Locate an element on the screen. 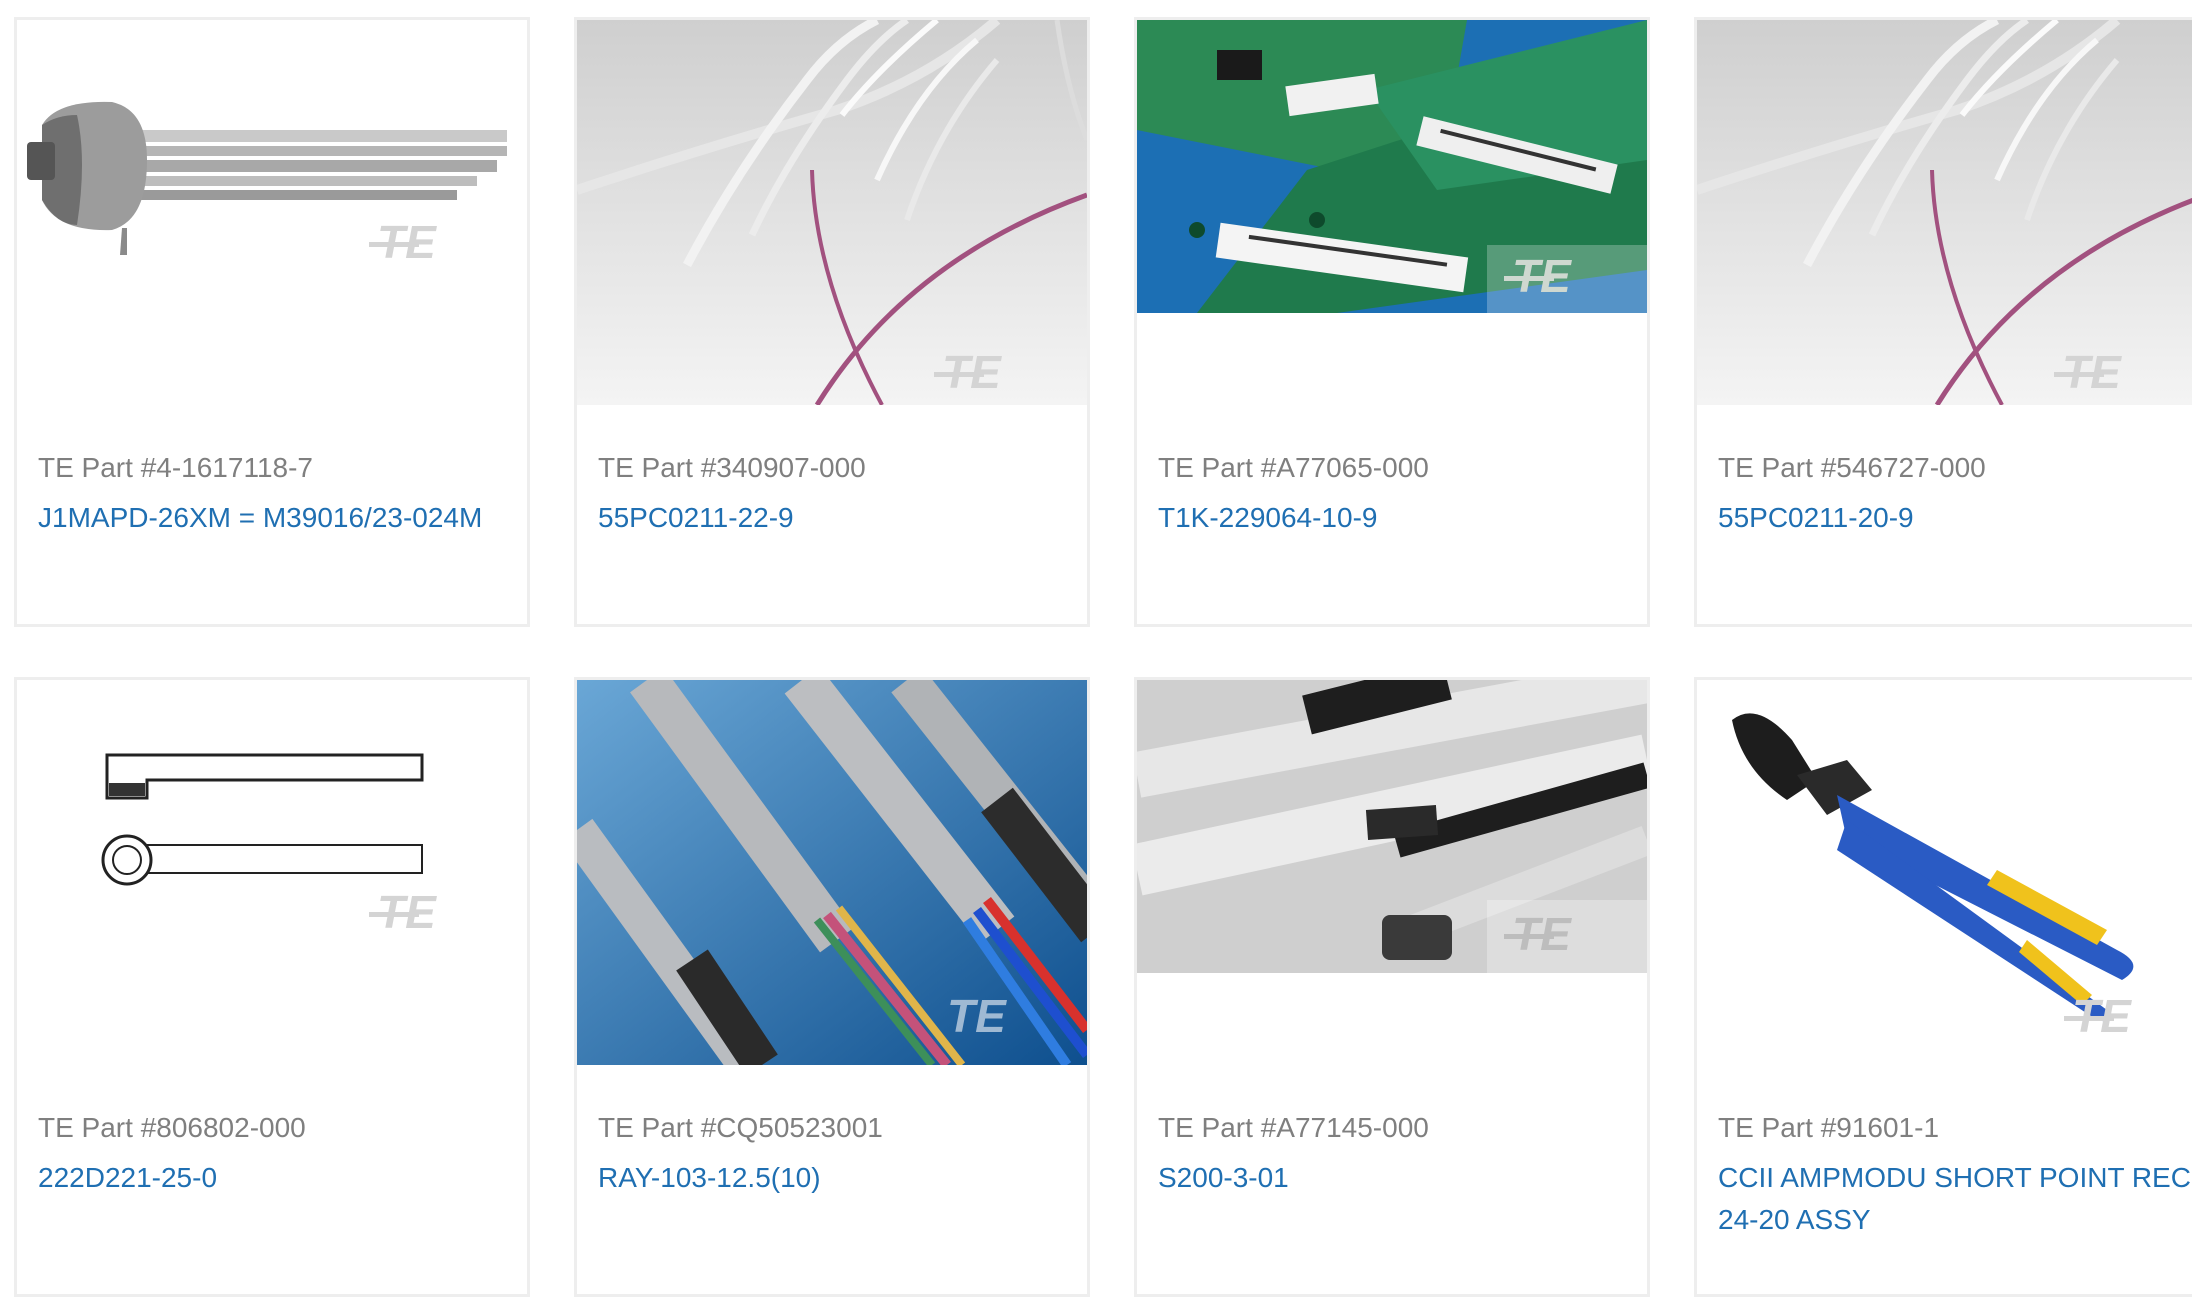 Image resolution: width=2192 pixels, height=1297 pixels. part-number: TE Part #806802-000 is located at coordinates (172, 1127).